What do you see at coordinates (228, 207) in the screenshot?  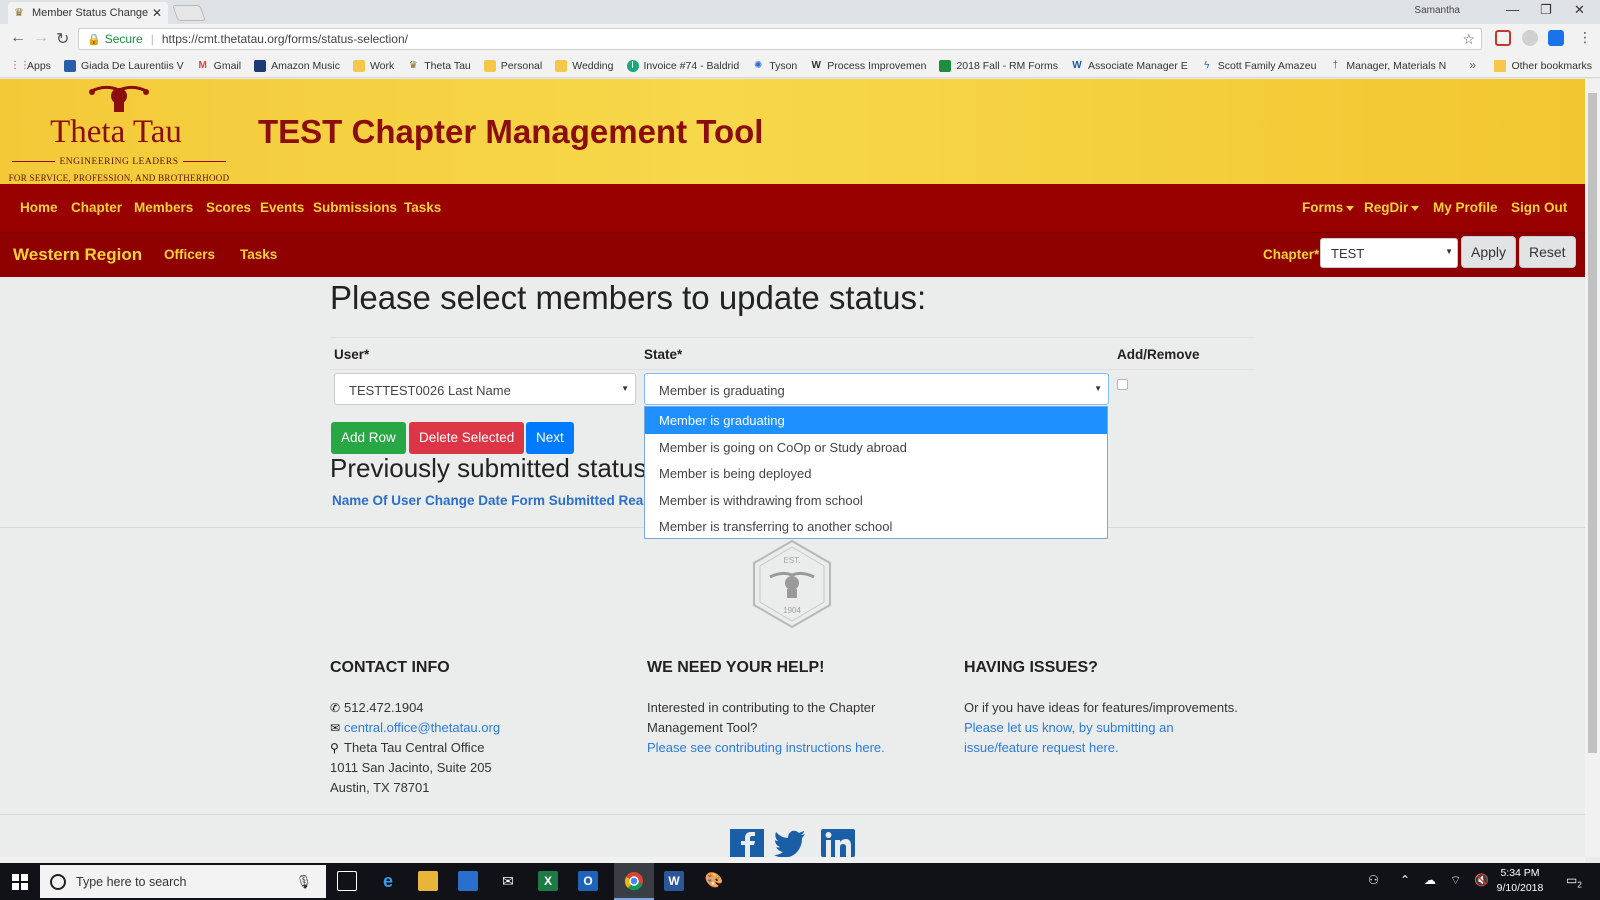 I see `nav-scores: Scores` at bounding box center [228, 207].